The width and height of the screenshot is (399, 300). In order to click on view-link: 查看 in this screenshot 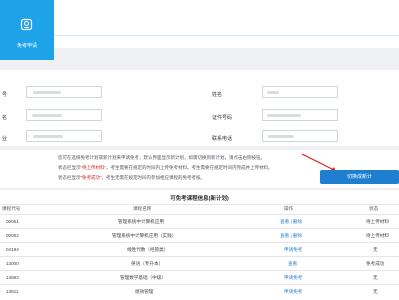, I will do `click(292, 264)`.